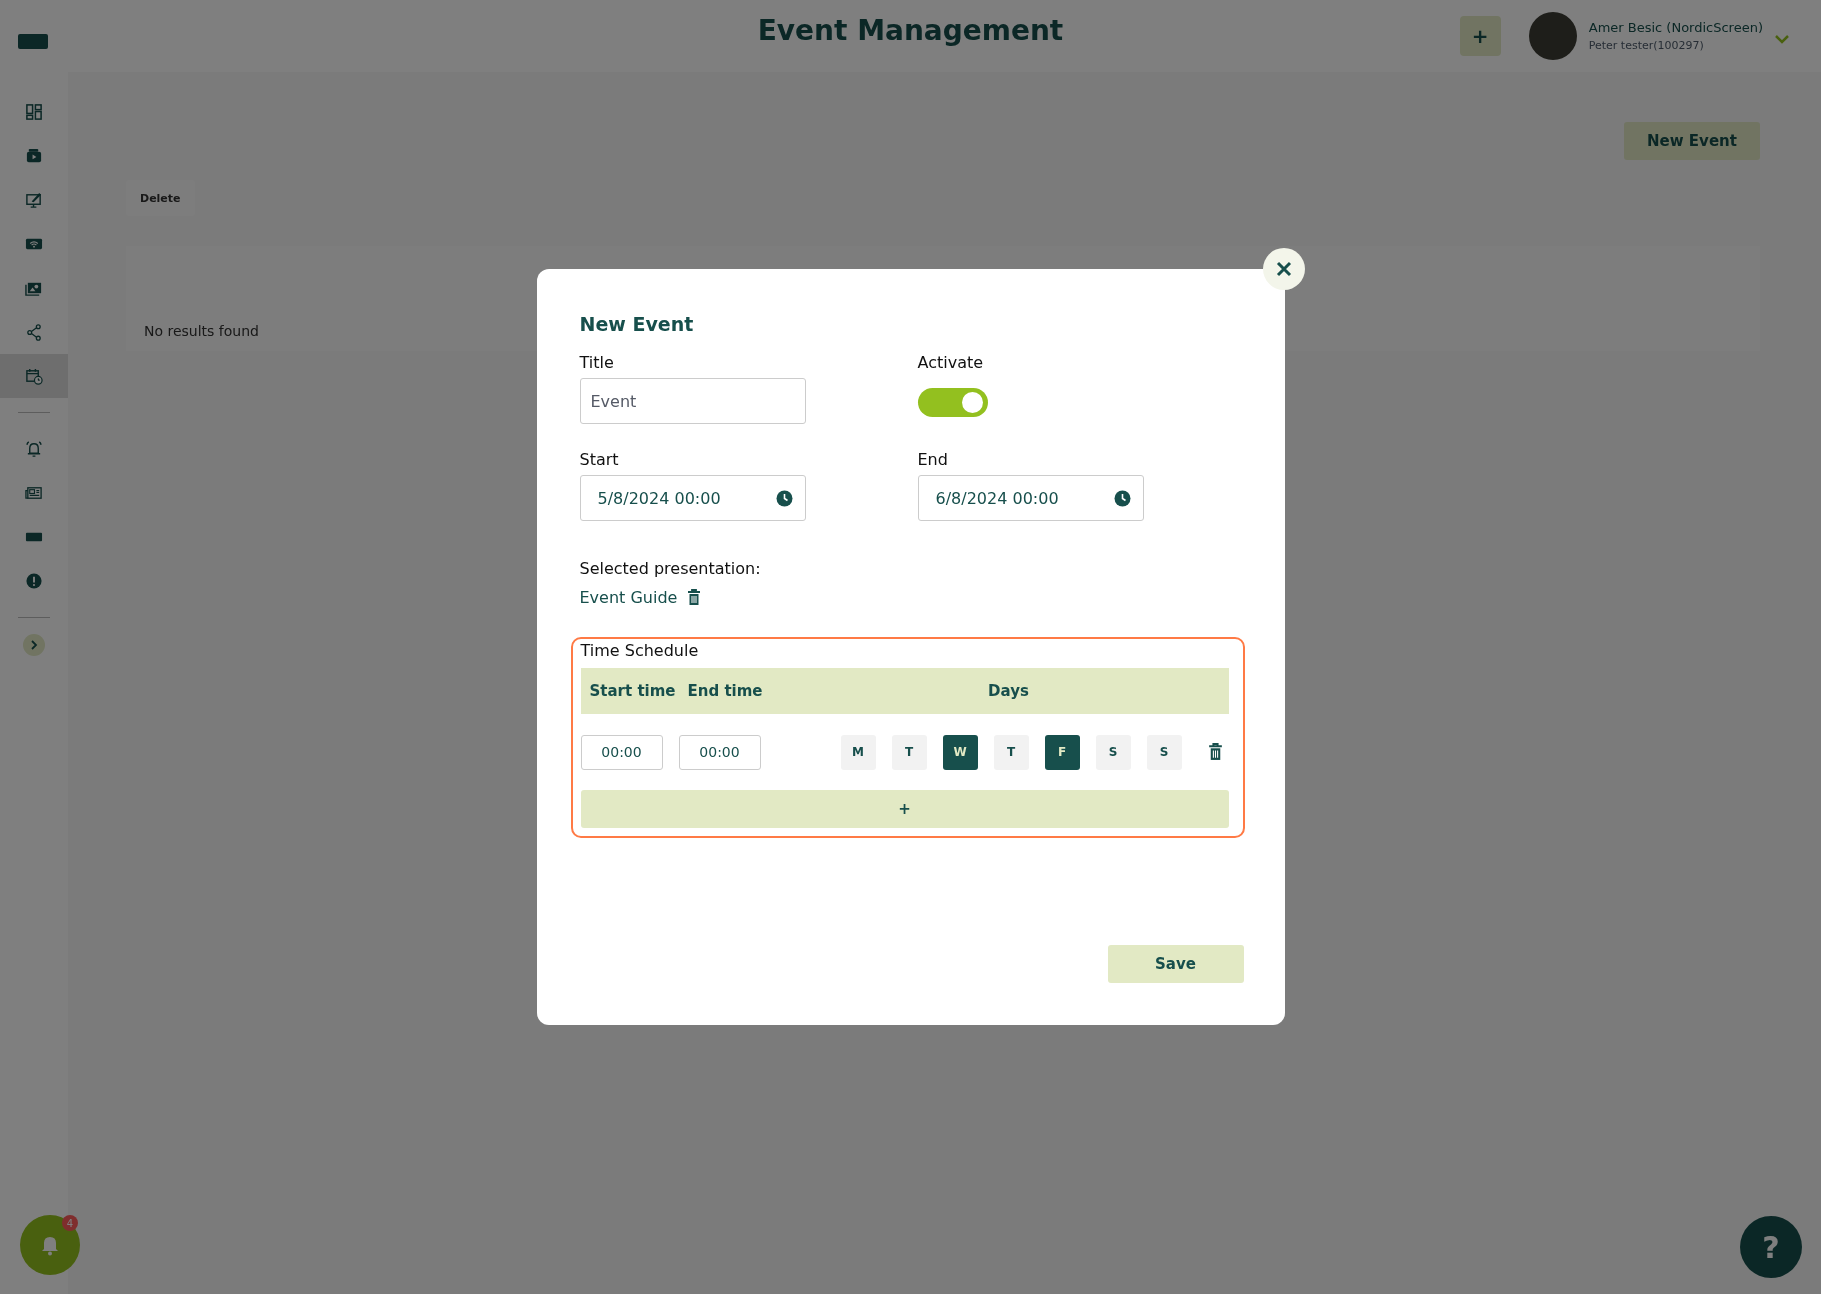 Image resolution: width=1821 pixels, height=1294 pixels. Describe the element at coordinates (1675, 27) in the screenshot. I see `user-name: Amer Besic (NordicScreen)` at that location.